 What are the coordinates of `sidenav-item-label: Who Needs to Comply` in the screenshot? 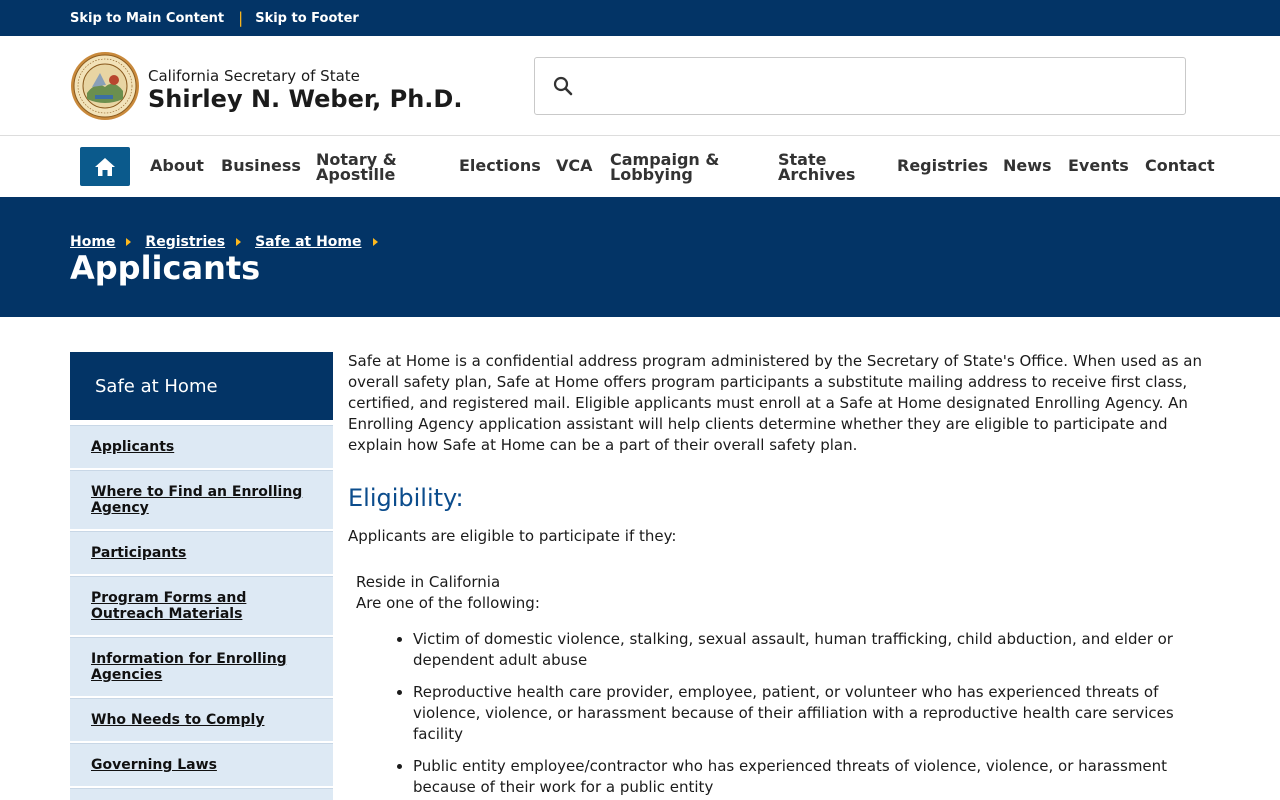 It's located at (178, 720).